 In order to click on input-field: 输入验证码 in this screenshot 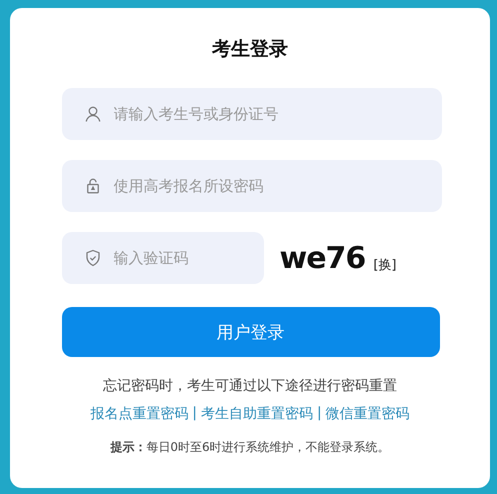, I will do `click(163, 258)`.